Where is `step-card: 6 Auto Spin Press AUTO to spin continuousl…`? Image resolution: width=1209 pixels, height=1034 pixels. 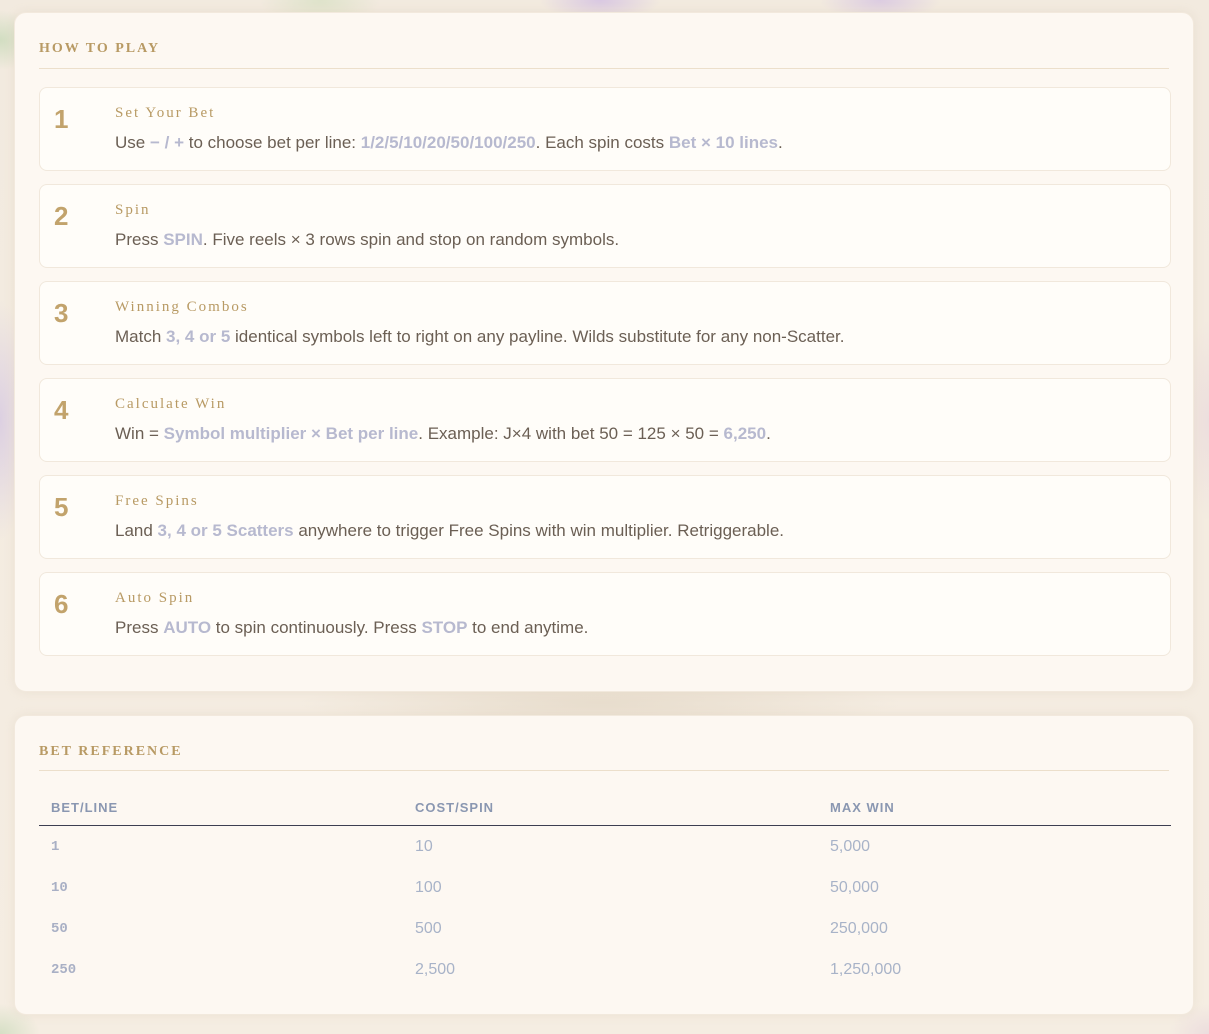
step-card: 6 Auto Spin Press AUTO to spin continuousl… is located at coordinates (605, 614).